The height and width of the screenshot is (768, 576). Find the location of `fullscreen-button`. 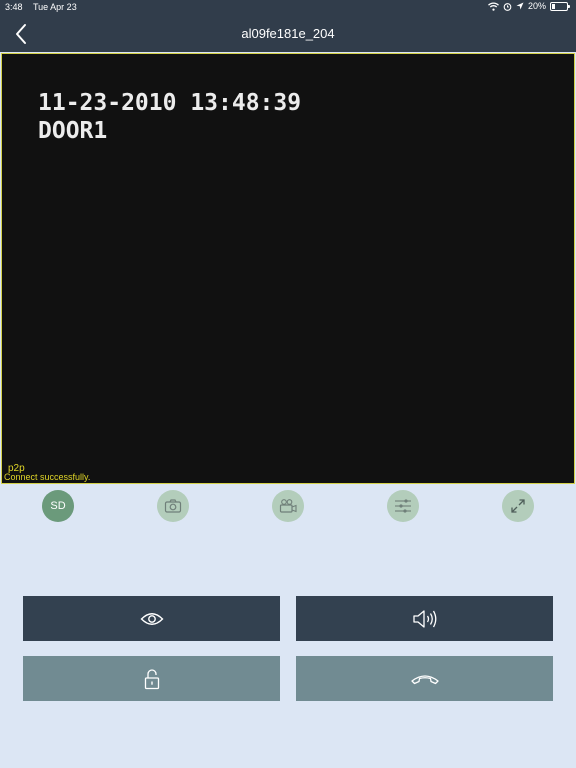

fullscreen-button is located at coordinates (518, 506).